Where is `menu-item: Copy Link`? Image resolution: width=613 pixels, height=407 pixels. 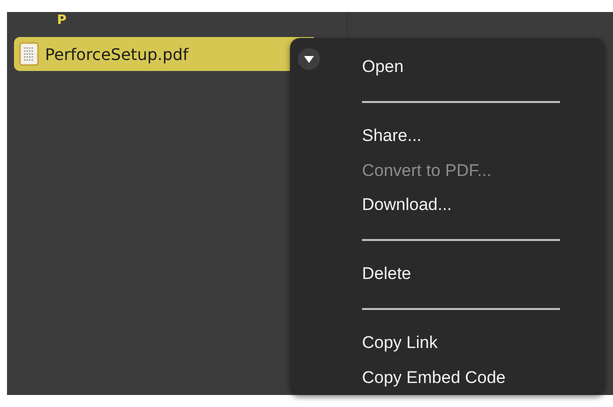
menu-item: Copy Link is located at coordinates (400, 343).